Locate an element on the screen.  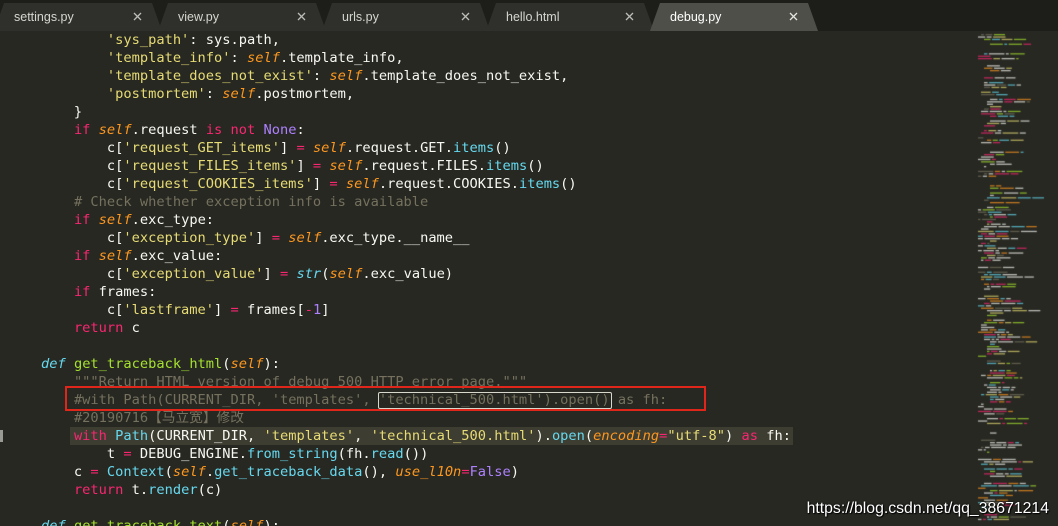
code-line: if self.request is not None: is located at coordinates (156, 130).